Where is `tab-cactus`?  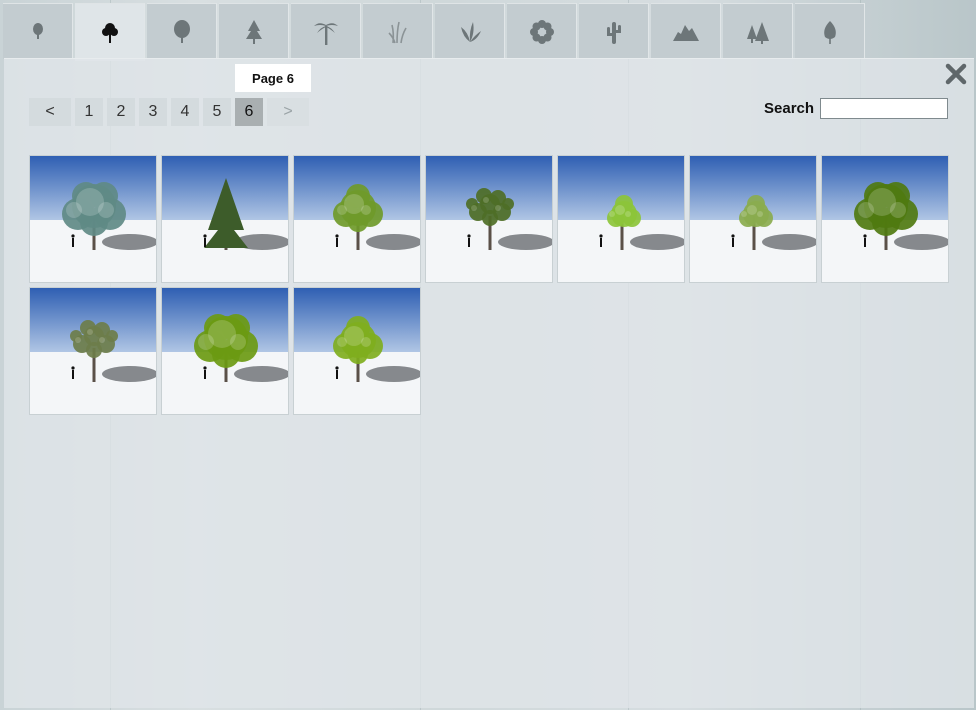 tab-cactus is located at coordinates (614, 31).